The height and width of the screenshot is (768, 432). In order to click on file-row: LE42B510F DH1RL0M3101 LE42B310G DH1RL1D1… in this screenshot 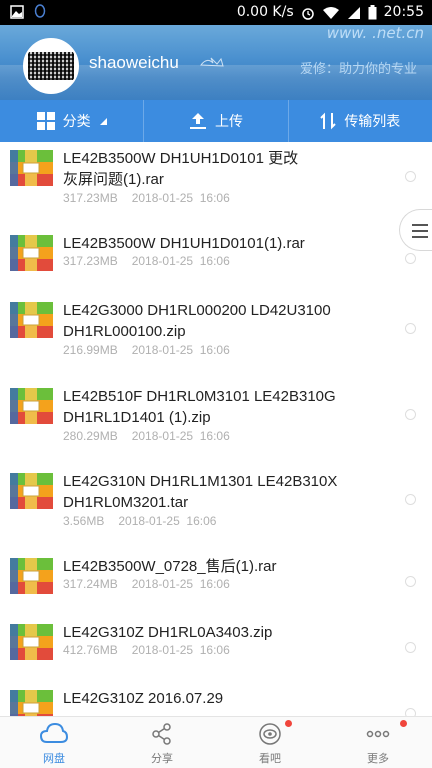, I will do `click(216, 420)`.